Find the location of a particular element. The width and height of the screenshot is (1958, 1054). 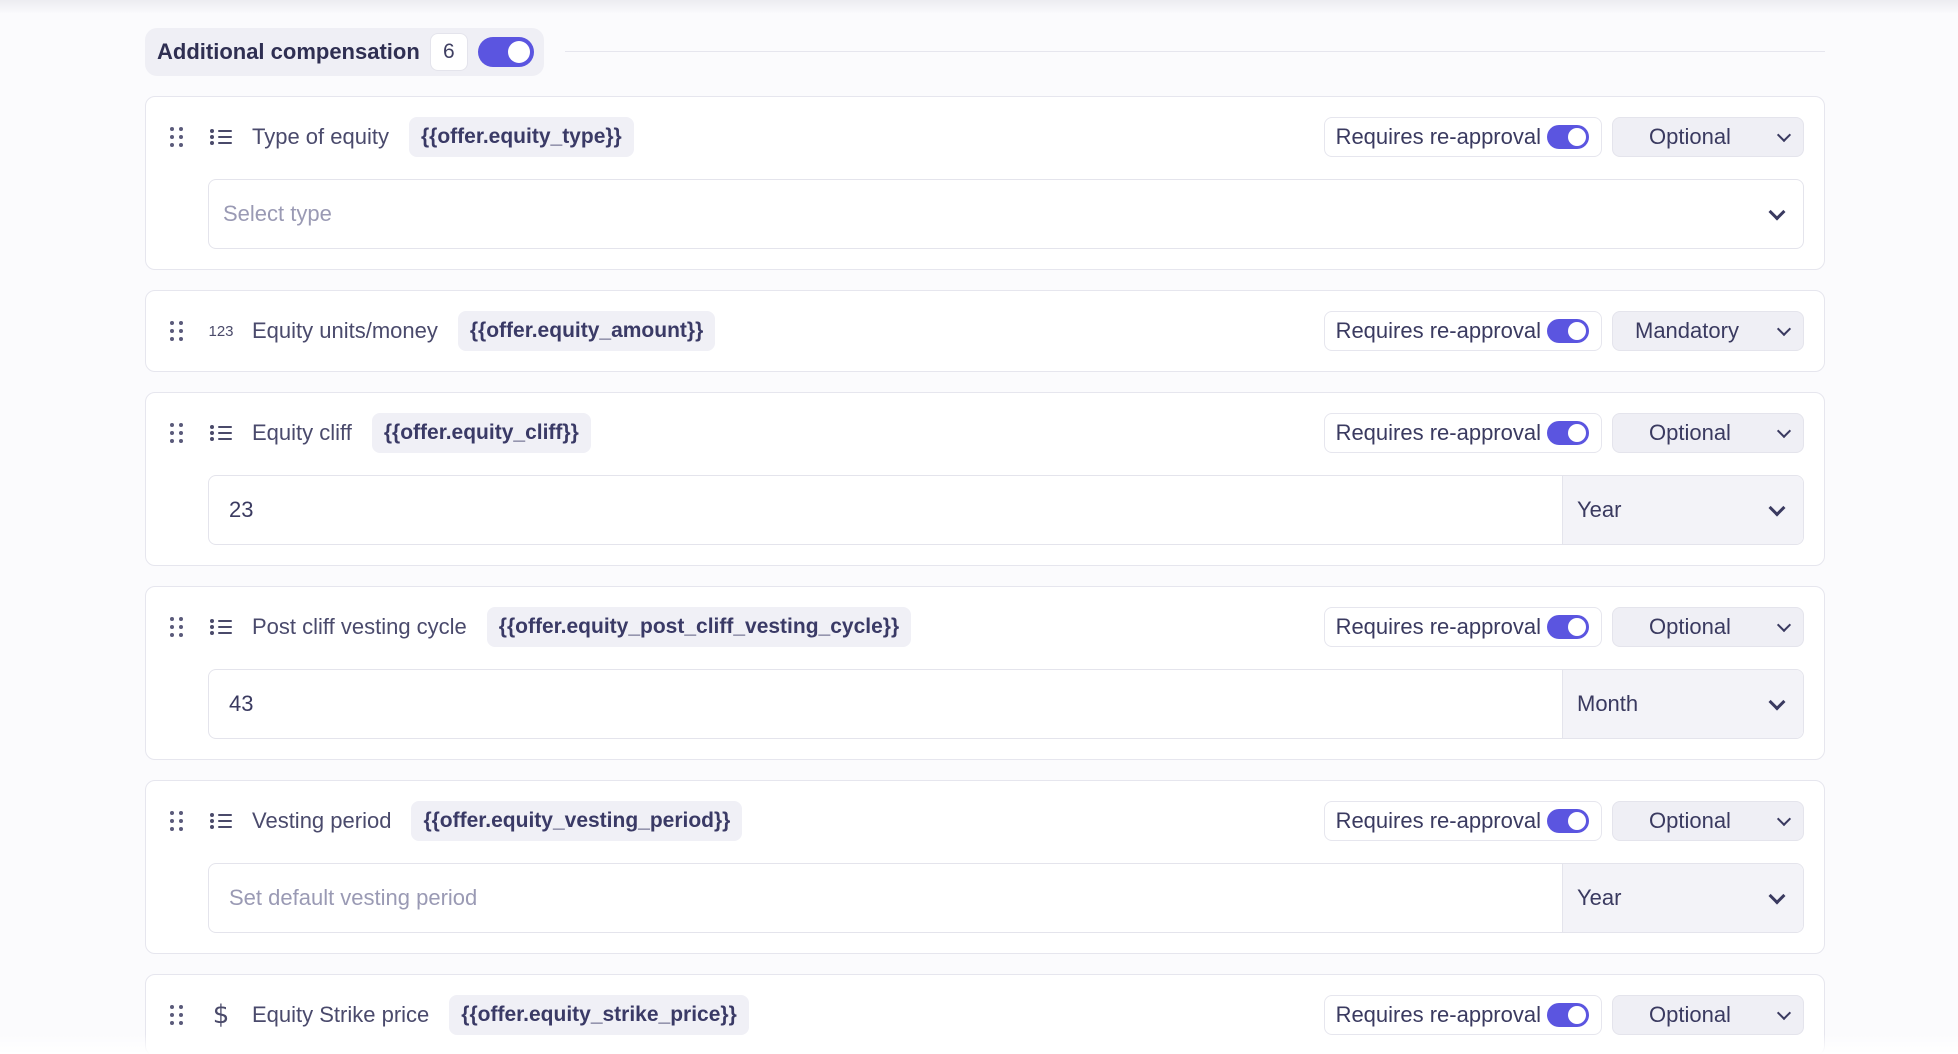

variable-chip: {{offer.equity_amount}} is located at coordinates (586, 331).